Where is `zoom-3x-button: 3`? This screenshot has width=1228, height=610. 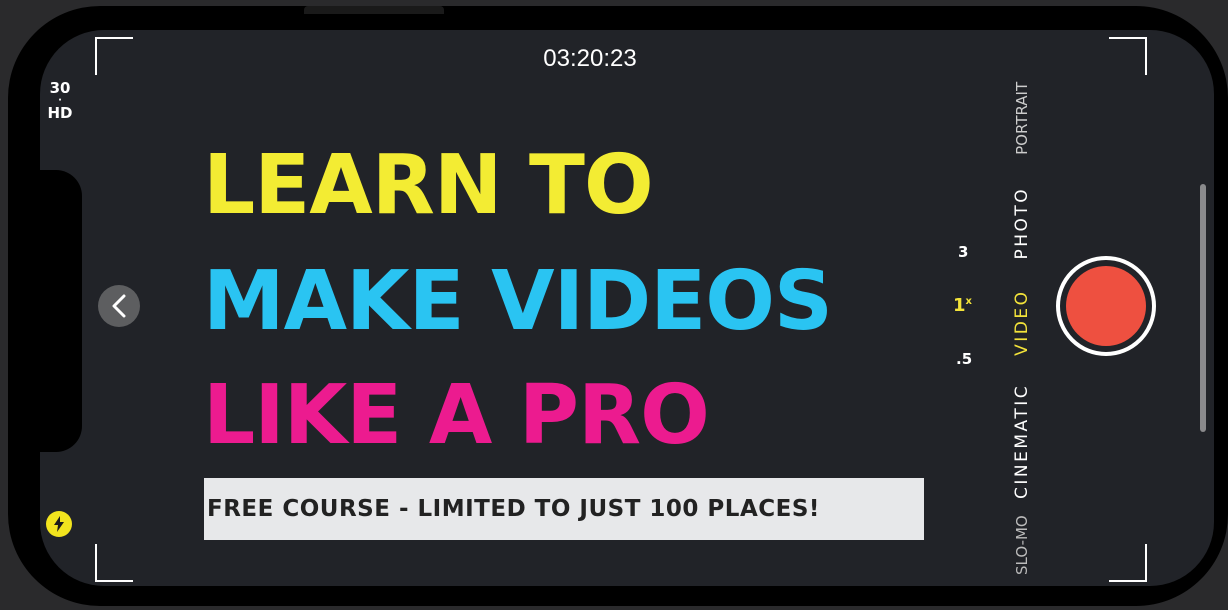
zoom-3x-button: 3 is located at coordinates (963, 252).